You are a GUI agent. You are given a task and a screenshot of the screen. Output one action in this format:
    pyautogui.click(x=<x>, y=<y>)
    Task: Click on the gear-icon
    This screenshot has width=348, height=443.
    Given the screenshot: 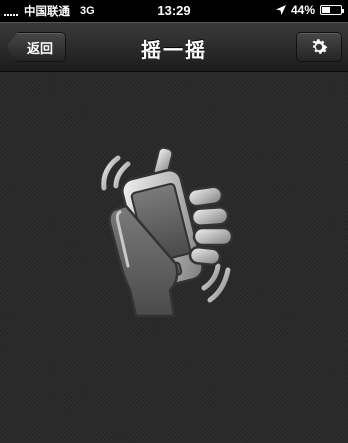 What is the action you would take?
    pyautogui.click(x=320, y=46)
    